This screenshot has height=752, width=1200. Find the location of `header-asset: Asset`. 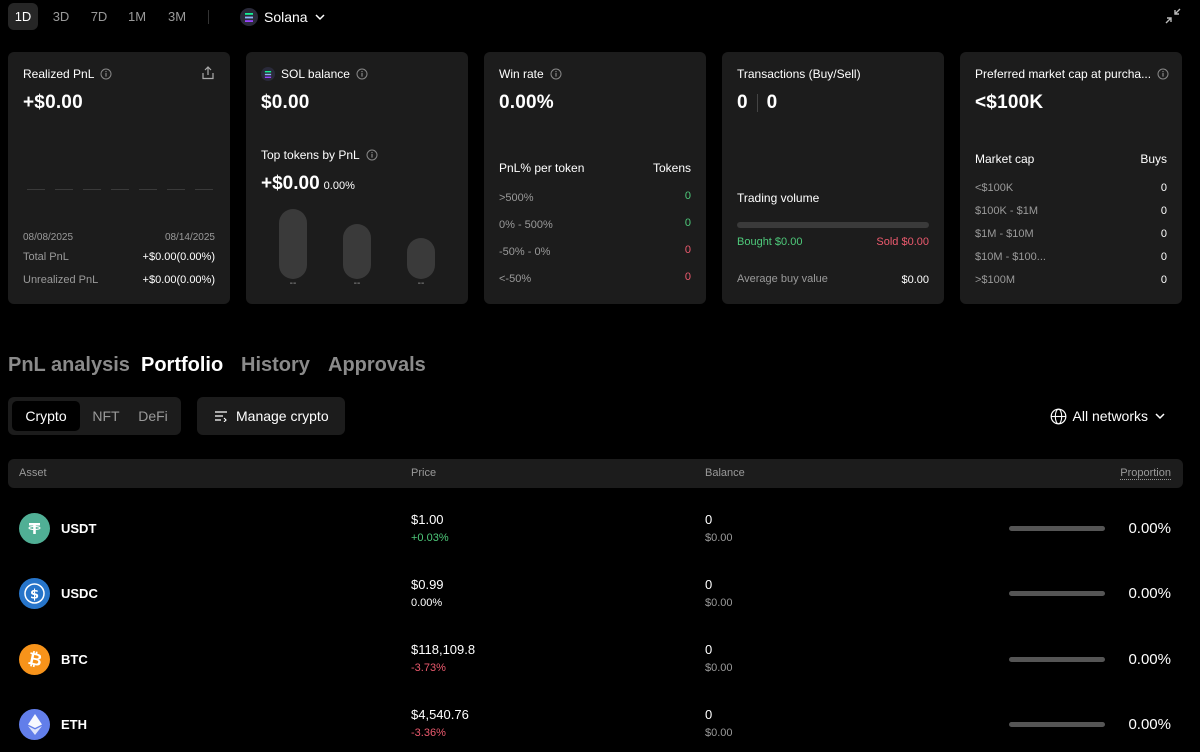

header-asset: Asset is located at coordinates (33, 473).